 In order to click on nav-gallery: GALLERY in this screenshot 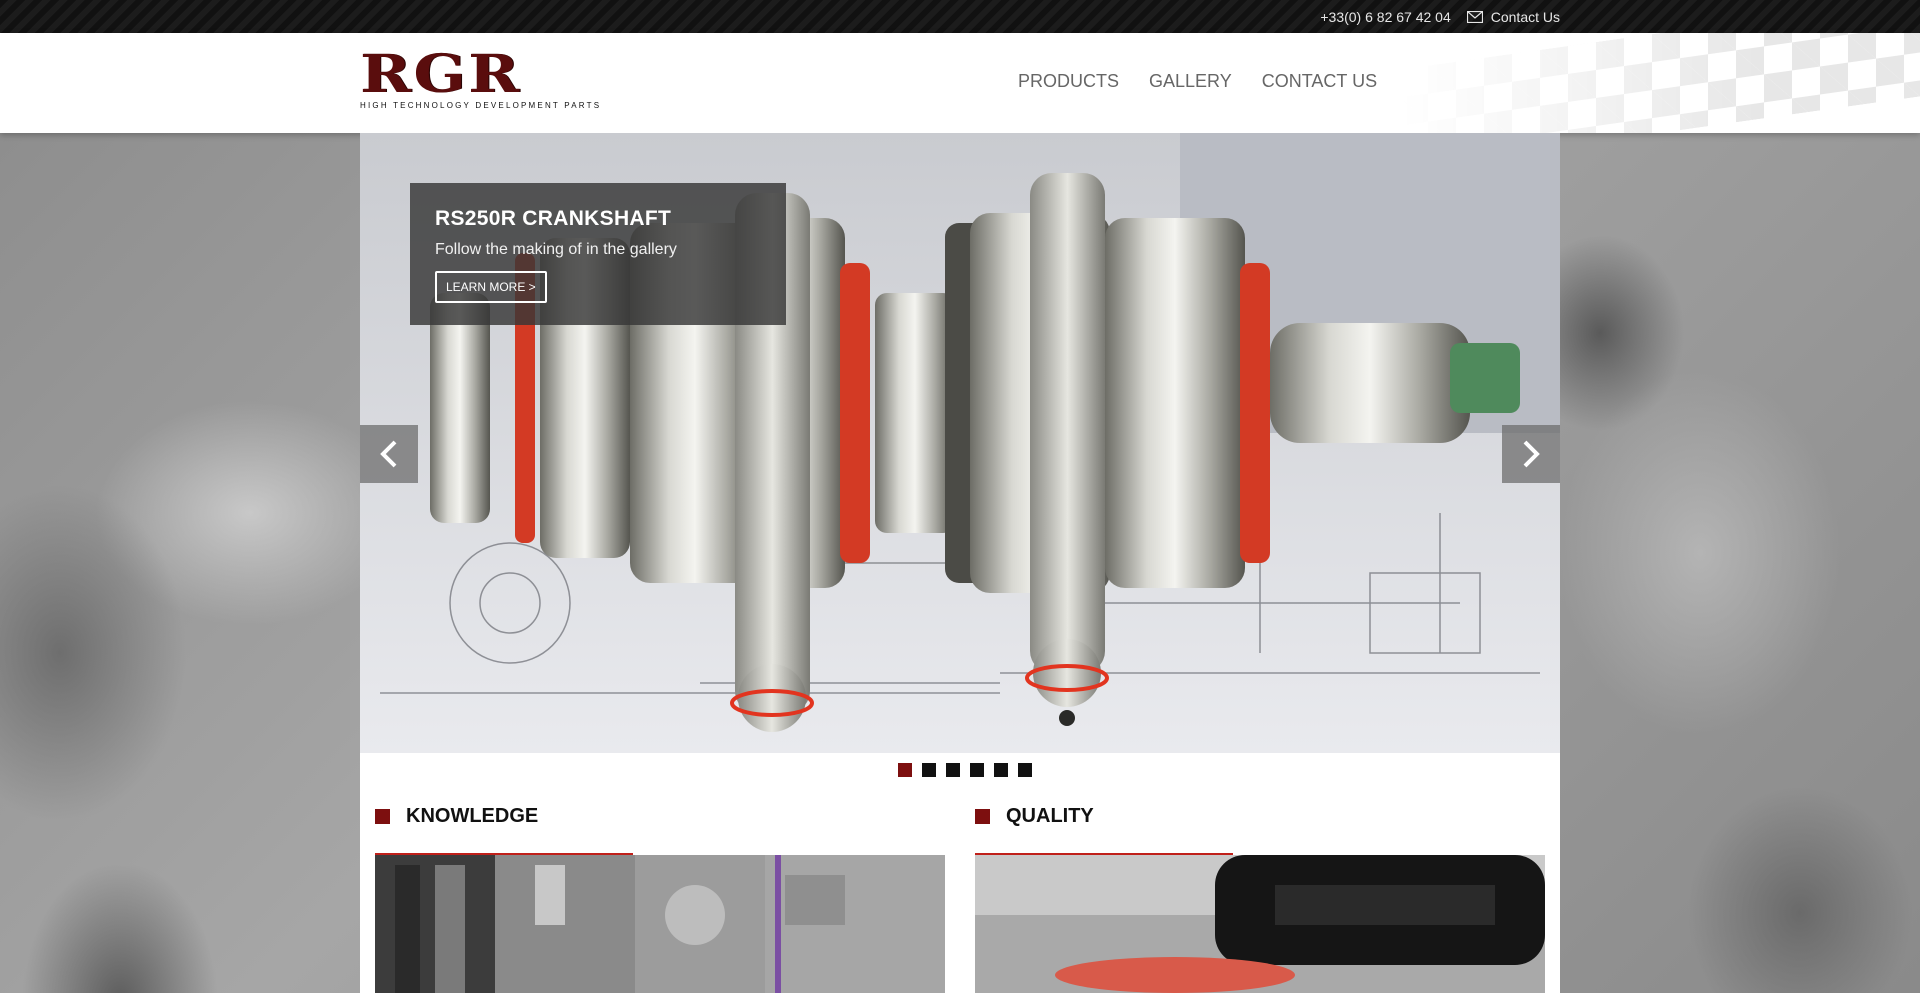, I will do `click(1190, 81)`.